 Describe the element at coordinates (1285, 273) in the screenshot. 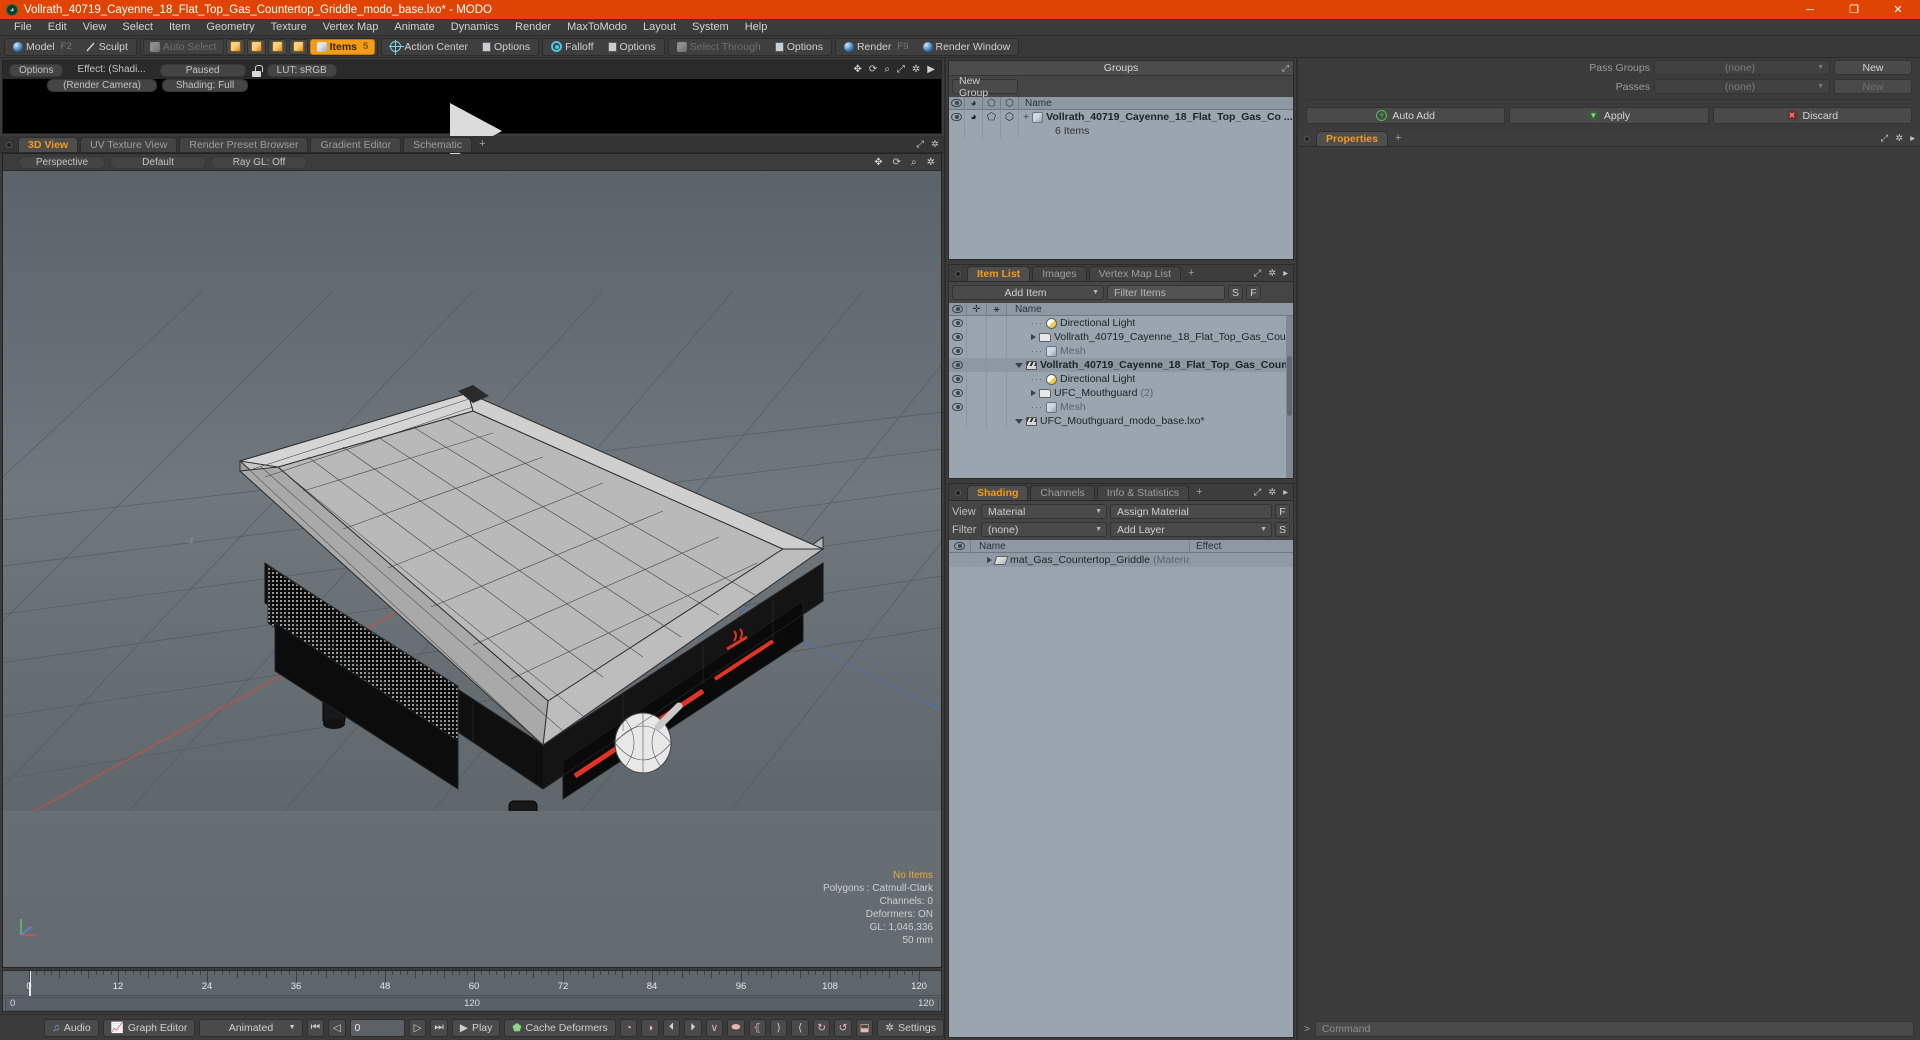

I see `chevron-right-icon: ▸` at that location.